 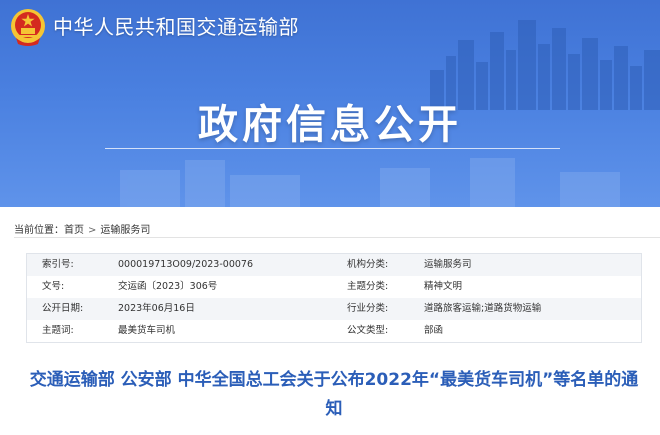 I want to click on info-label: 行业分类:, so click(x=368, y=308).